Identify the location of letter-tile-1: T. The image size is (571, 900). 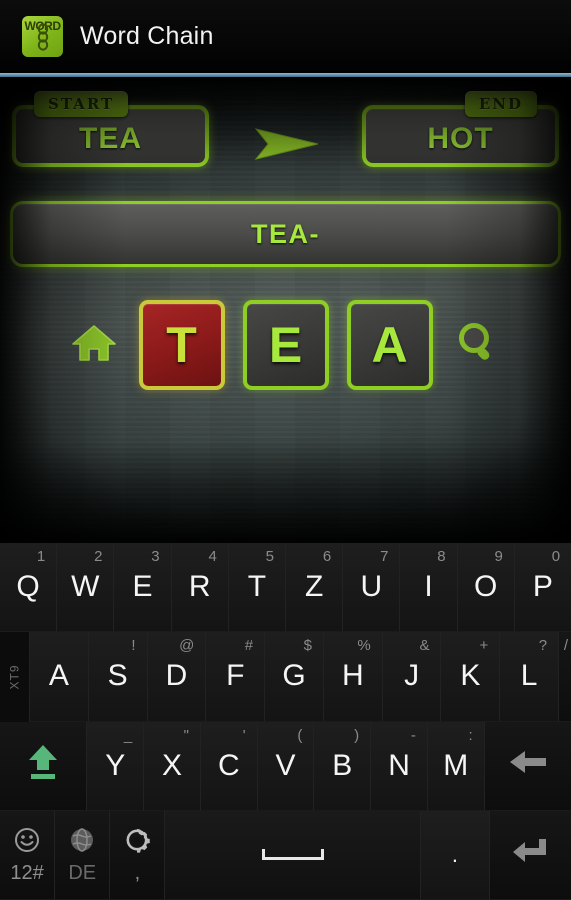
(181, 345).